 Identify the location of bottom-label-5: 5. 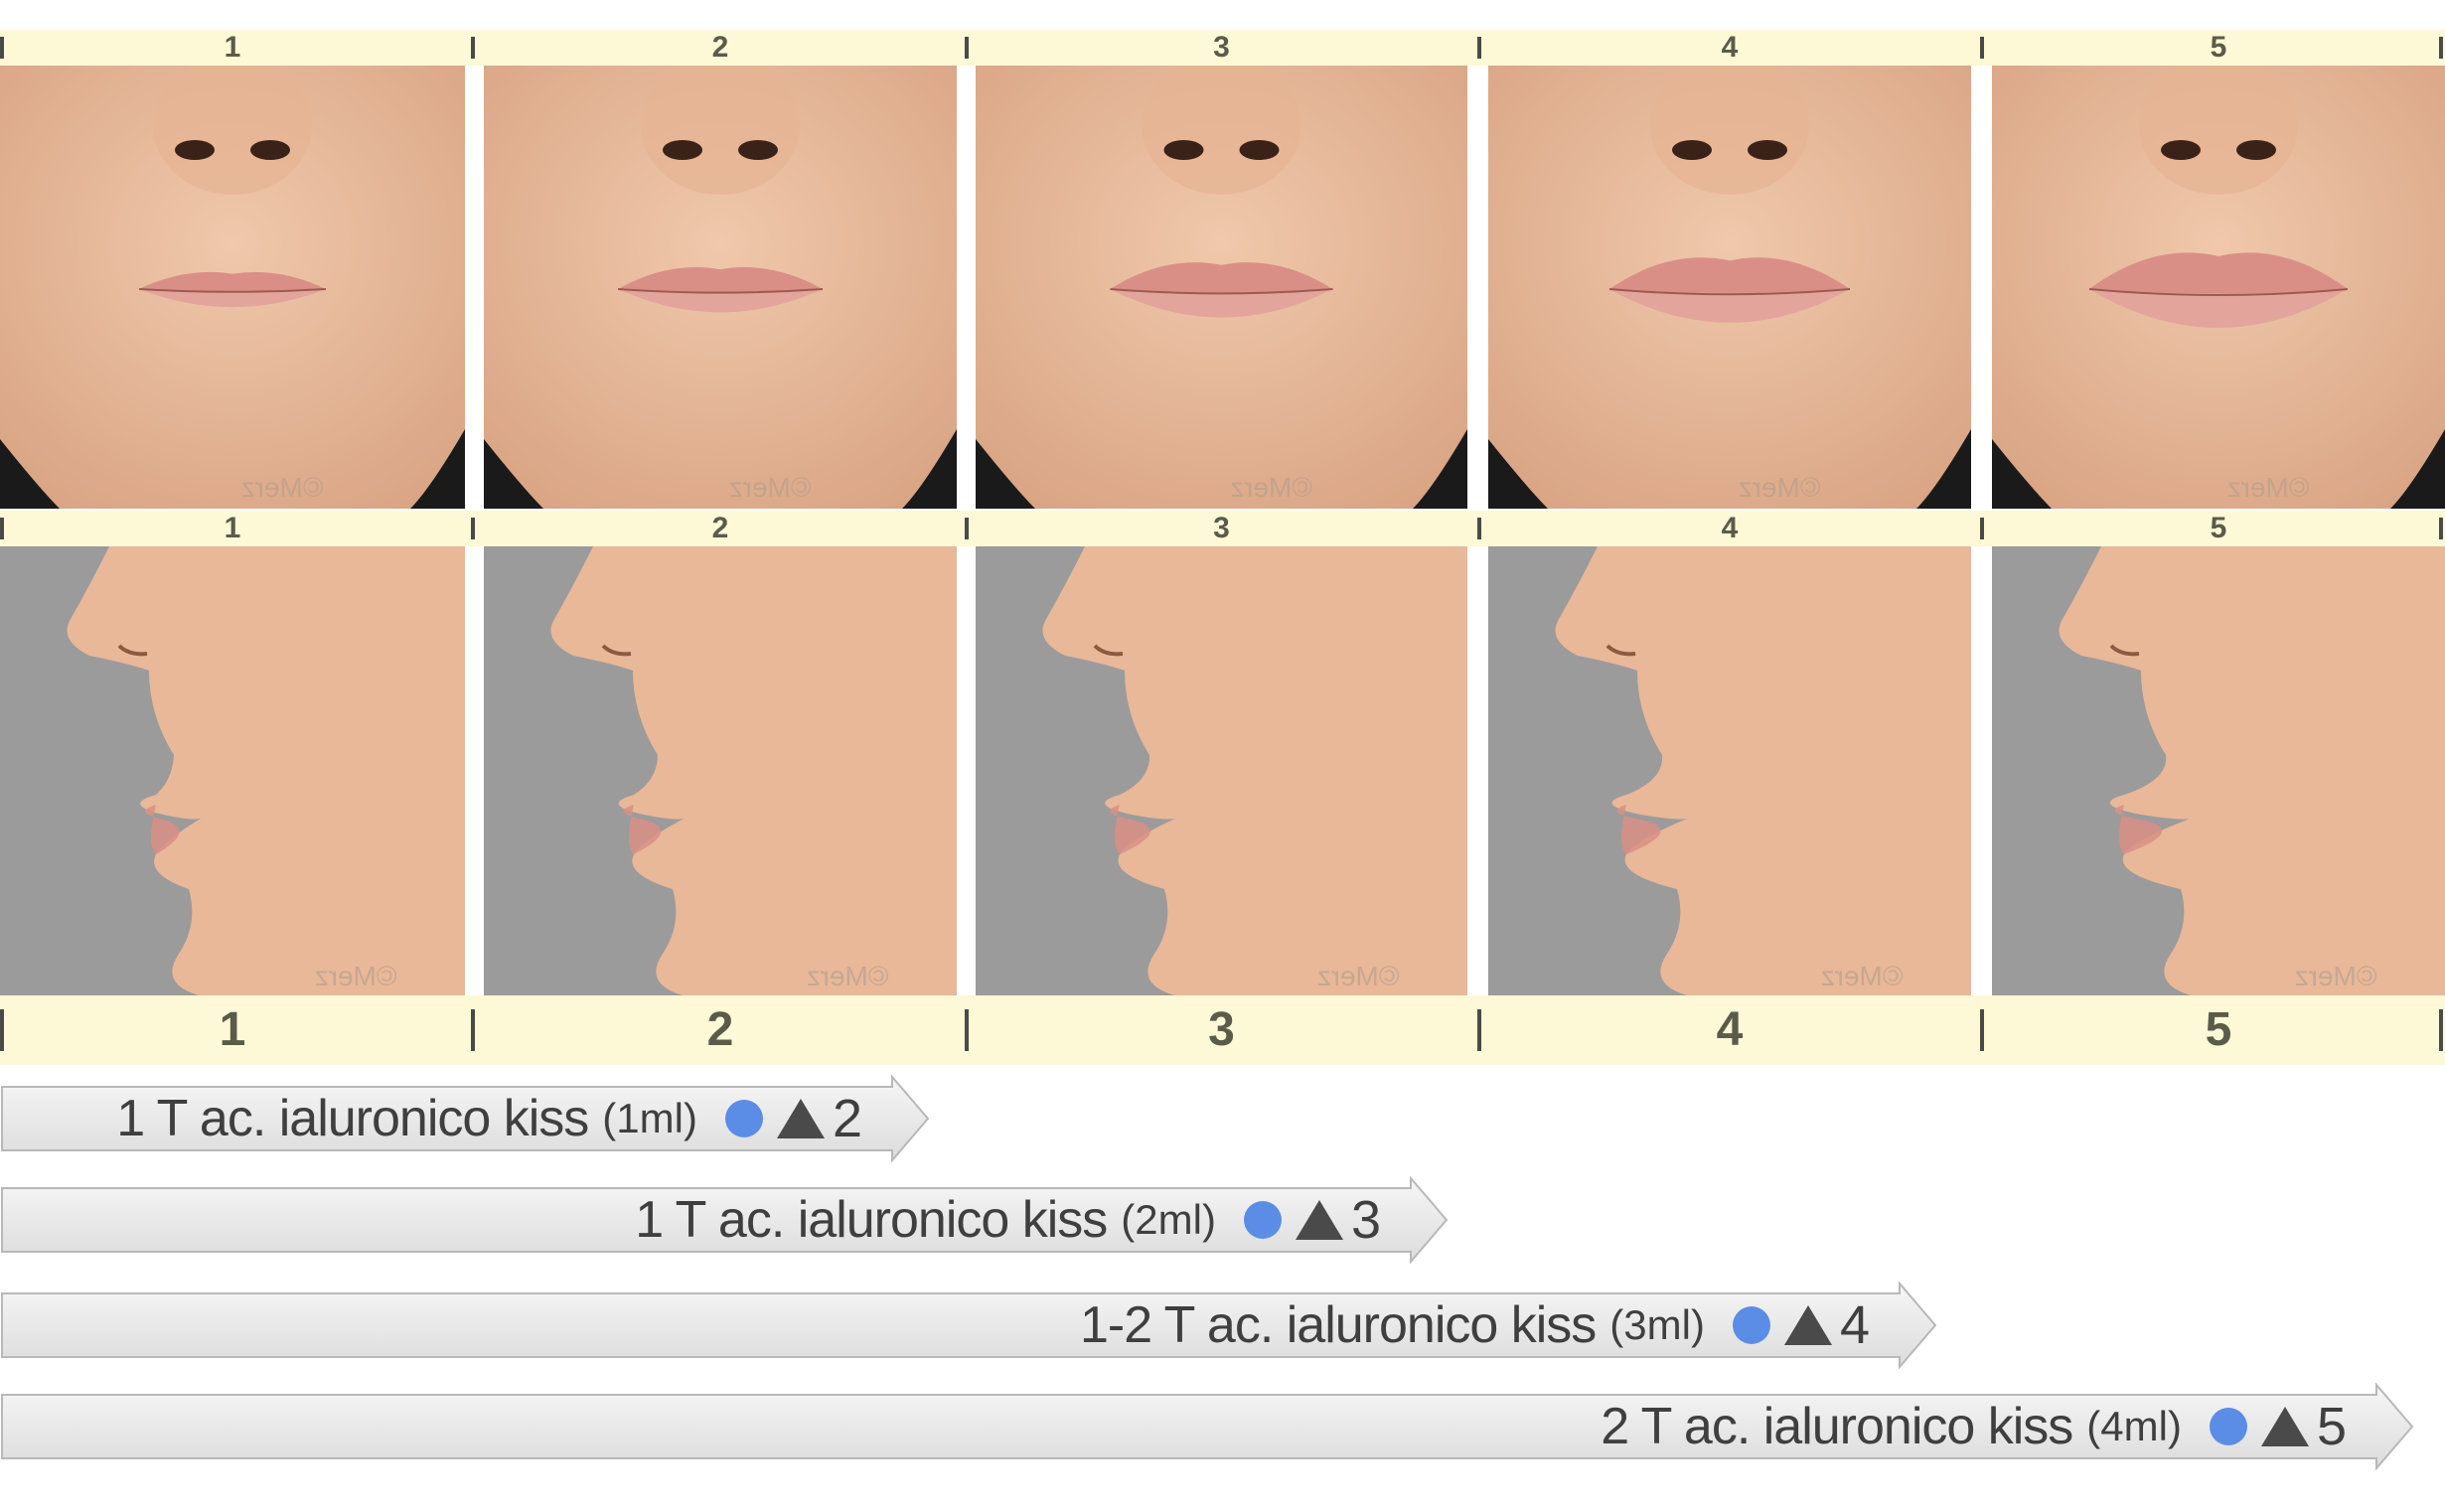
(2219, 1029).